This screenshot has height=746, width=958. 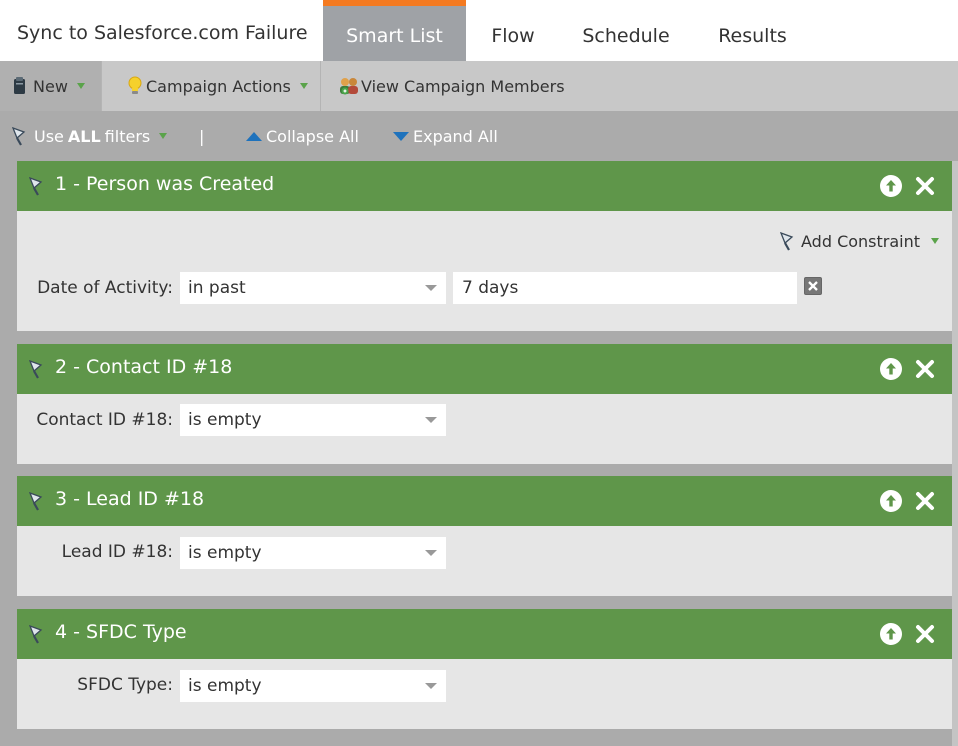 I want to click on scrollbar, so click(x=955, y=453).